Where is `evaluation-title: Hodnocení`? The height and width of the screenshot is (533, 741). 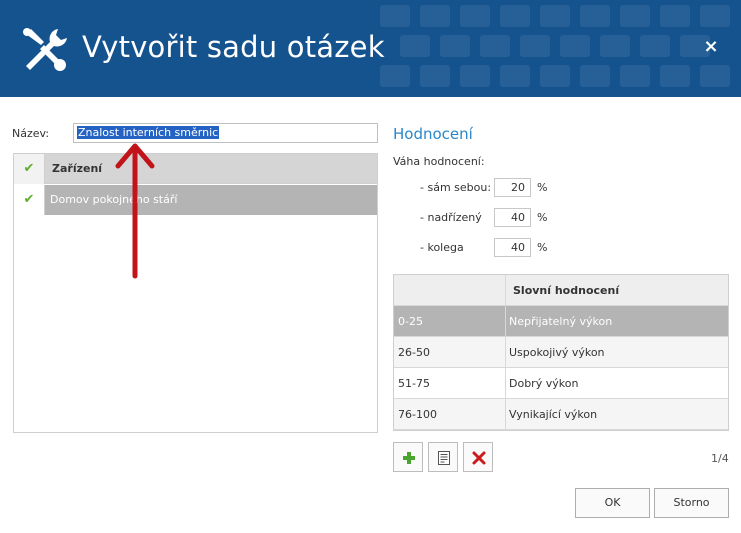 evaluation-title: Hodnocení is located at coordinates (433, 134).